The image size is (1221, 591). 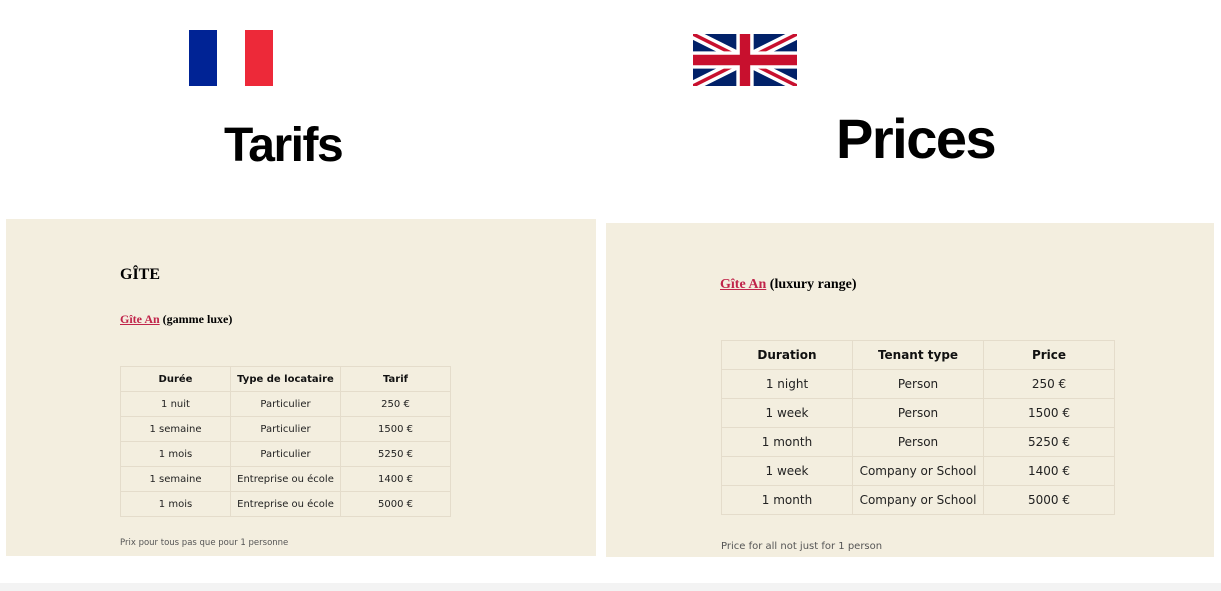 What do you see at coordinates (811, 284) in the screenshot?
I see `gite-range-label: (luxury range)` at bounding box center [811, 284].